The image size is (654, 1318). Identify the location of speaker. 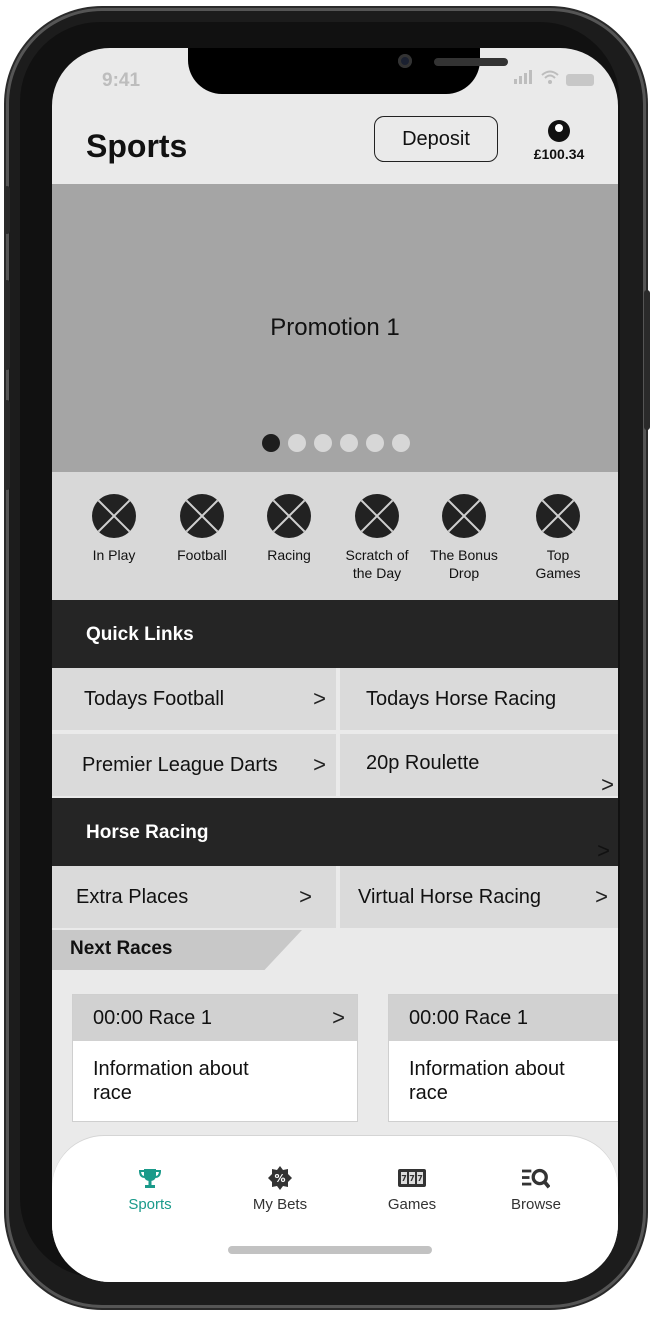
(471, 62).